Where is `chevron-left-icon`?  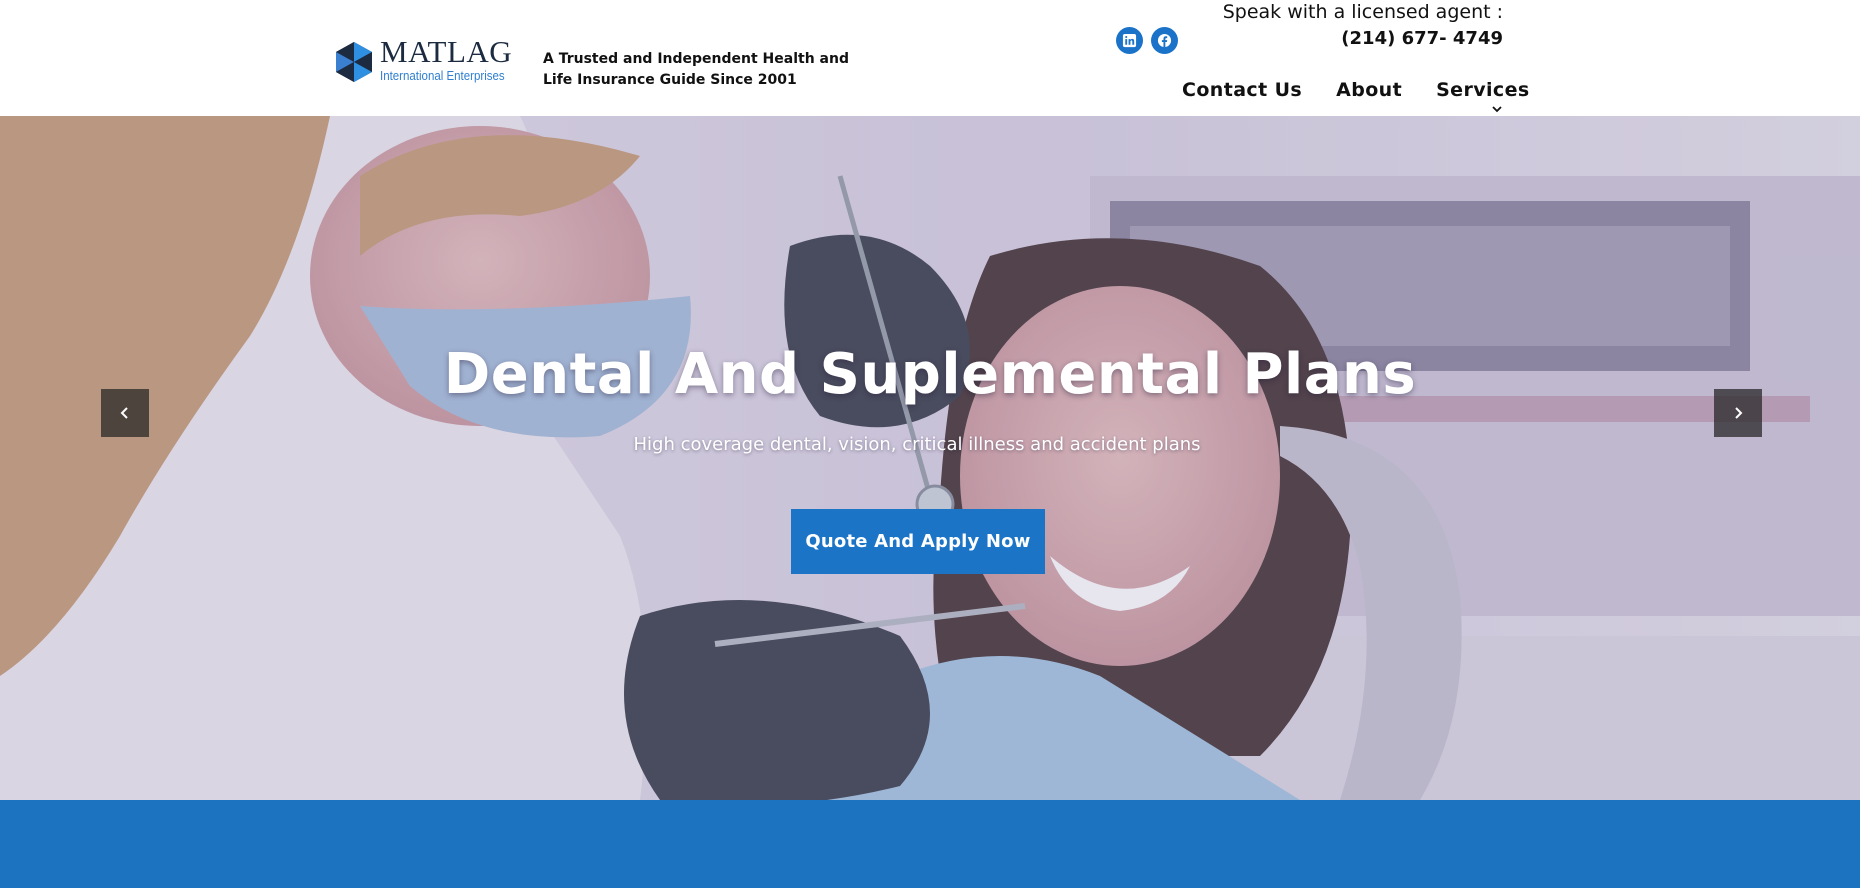
chevron-left-icon is located at coordinates (124, 413).